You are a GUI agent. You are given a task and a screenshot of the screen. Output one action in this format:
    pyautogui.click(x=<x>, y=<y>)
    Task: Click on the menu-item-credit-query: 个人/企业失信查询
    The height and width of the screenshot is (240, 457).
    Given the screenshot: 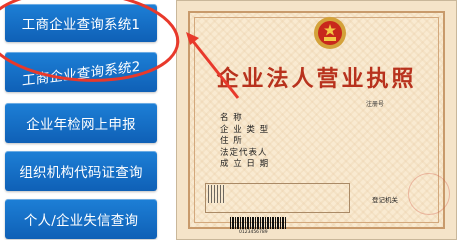 What is the action you would take?
    pyautogui.click(x=81, y=219)
    